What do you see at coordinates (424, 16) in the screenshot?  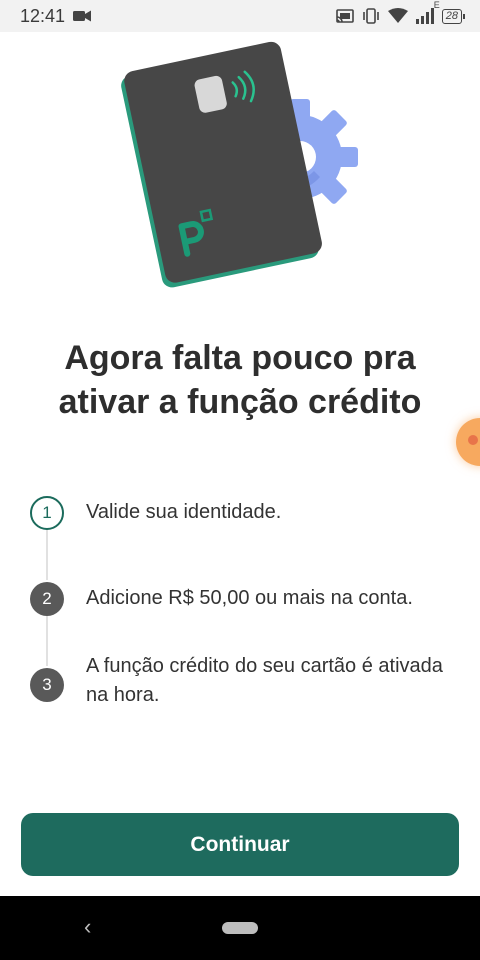 I see `signal-icon` at bounding box center [424, 16].